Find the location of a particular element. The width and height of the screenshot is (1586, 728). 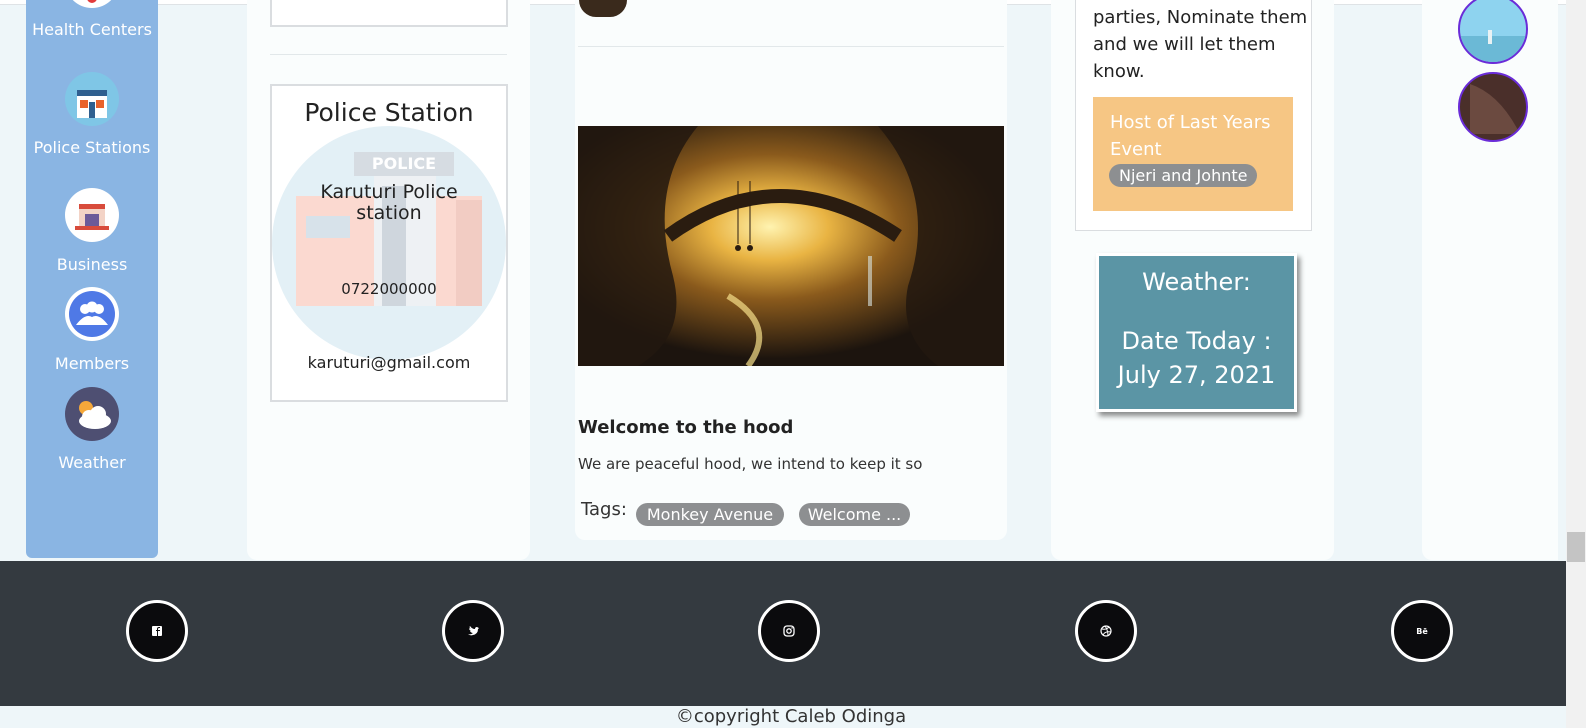

sidebar-item-business: Business is located at coordinates (92, 265).